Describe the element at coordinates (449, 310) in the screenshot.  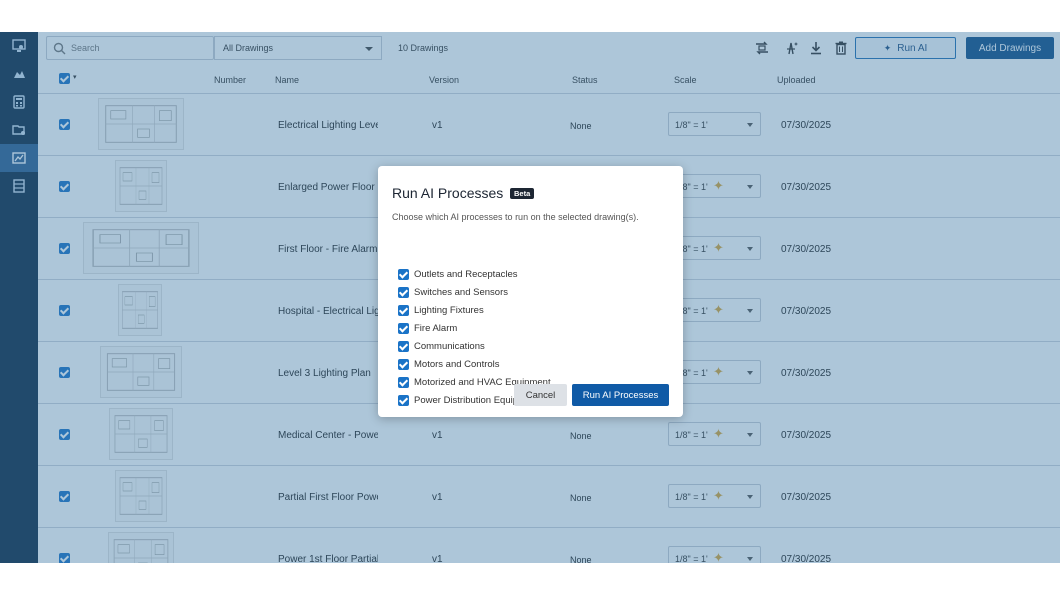
I see `process-option-label: Lighting Fixtures` at that location.